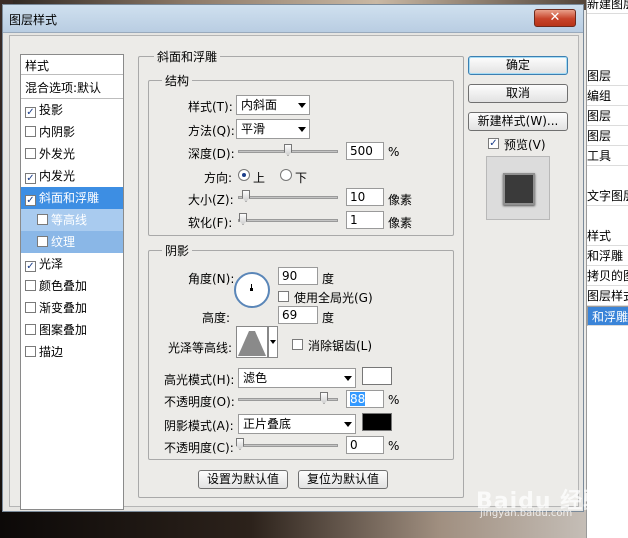 Image resolution: width=628 pixels, height=538 pixels. Describe the element at coordinates (72, 352) in the screenshot. I see `style-item-stroke: 描边` at that location.